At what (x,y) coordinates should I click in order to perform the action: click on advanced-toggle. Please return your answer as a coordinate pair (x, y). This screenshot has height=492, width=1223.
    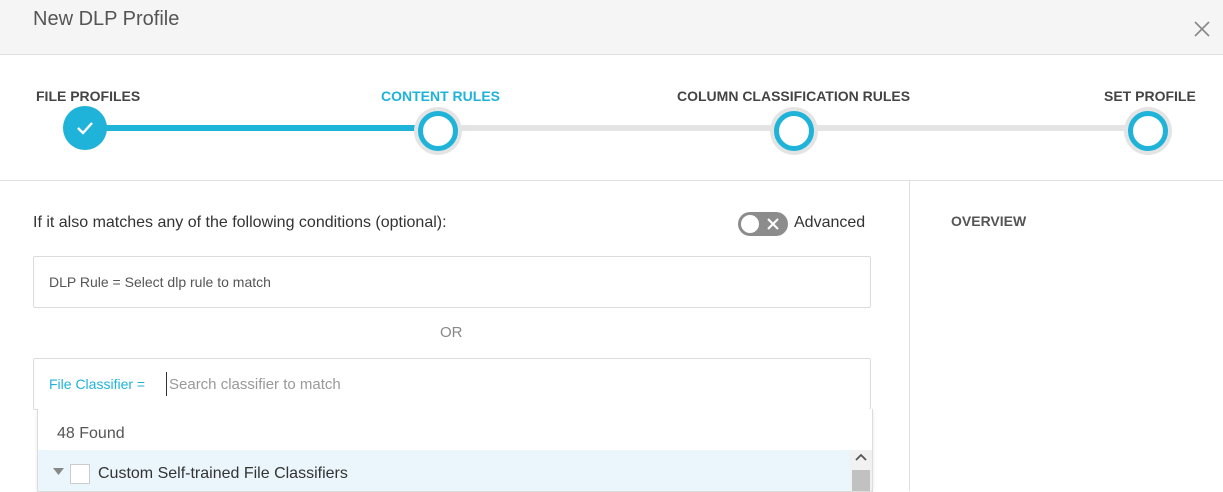
    Looking at the image, I should click on (763, 224).